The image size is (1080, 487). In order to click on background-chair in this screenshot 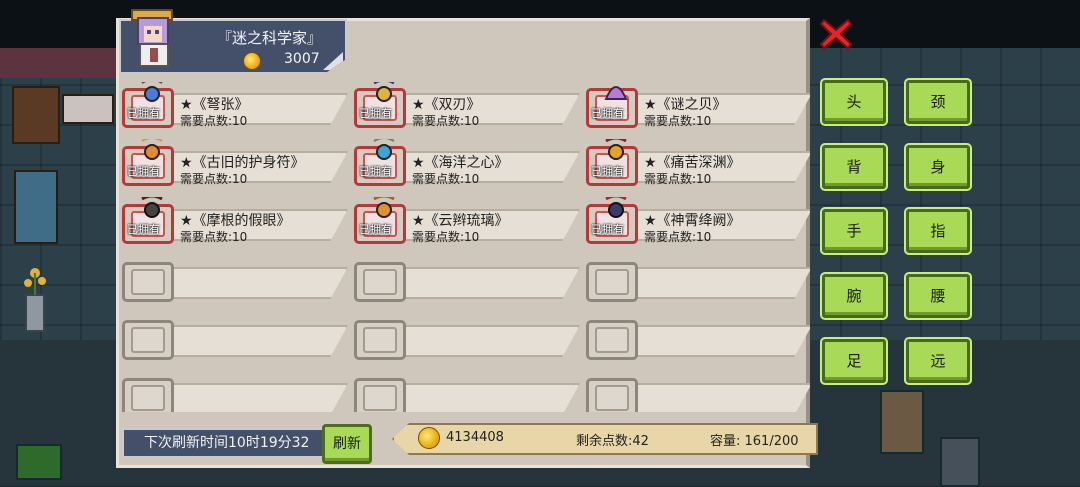, I will do `click(36, 207)`.